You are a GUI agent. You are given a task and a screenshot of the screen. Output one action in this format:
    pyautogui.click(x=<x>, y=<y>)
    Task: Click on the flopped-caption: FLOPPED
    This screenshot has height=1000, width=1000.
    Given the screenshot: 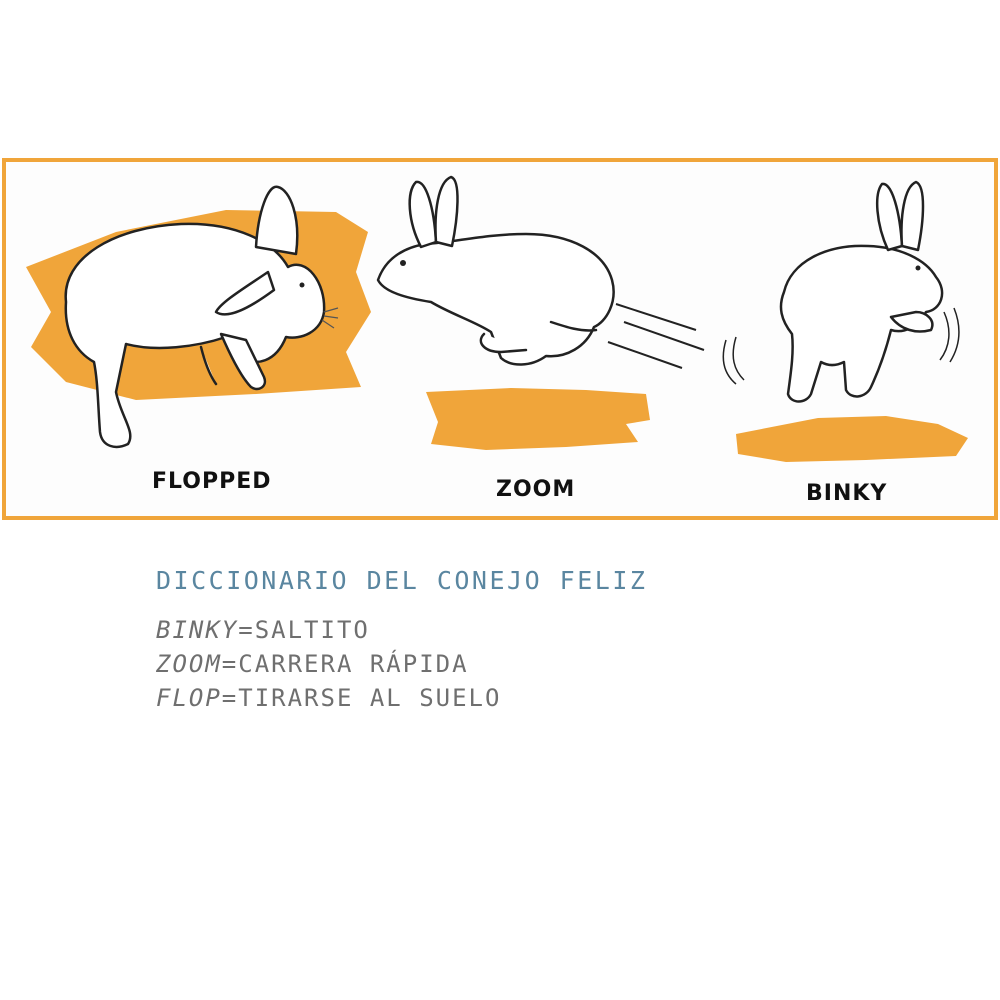 What is the action you would take?
    pyautogui.click(x=212, y=481)
    